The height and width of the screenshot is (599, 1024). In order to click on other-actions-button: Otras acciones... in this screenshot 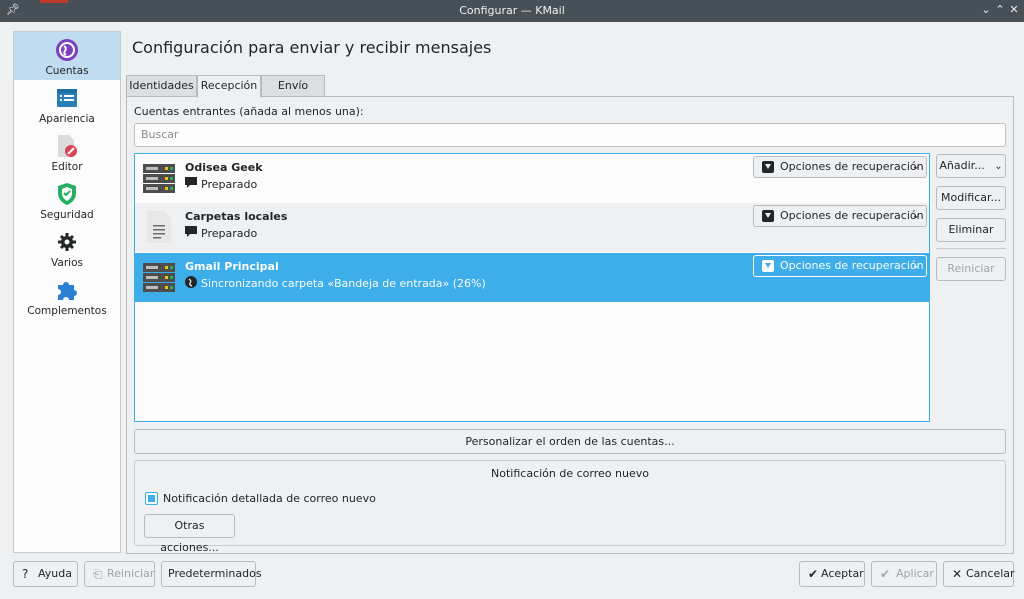, I will do `click(189, 534)`.